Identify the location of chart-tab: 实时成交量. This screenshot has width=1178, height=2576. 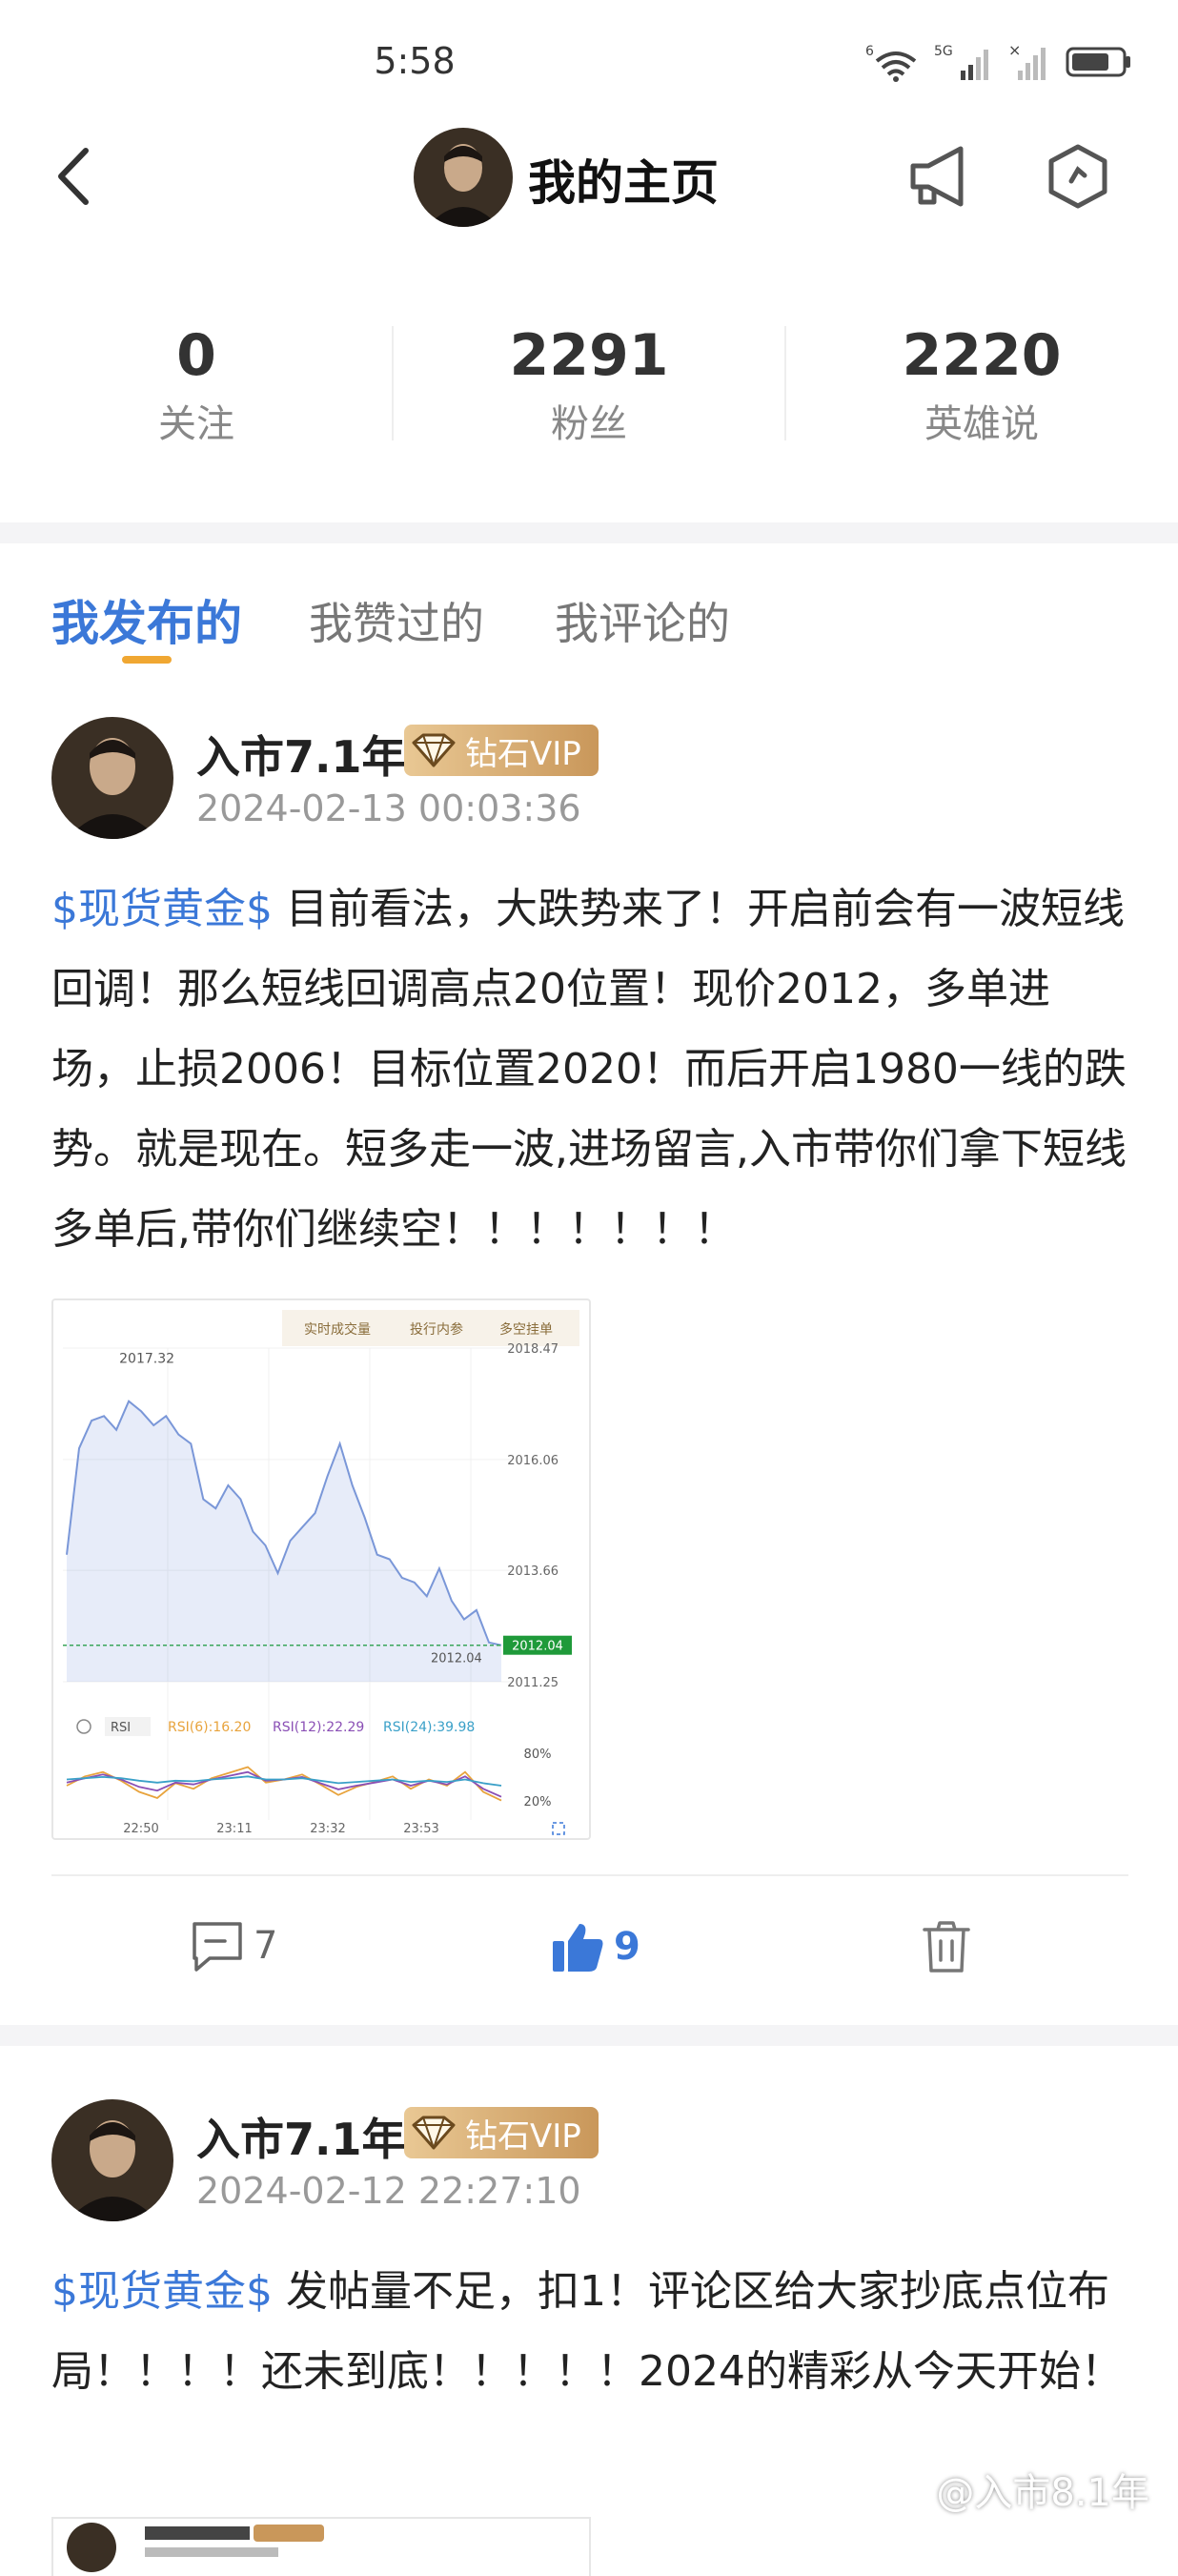
(337, 1329).